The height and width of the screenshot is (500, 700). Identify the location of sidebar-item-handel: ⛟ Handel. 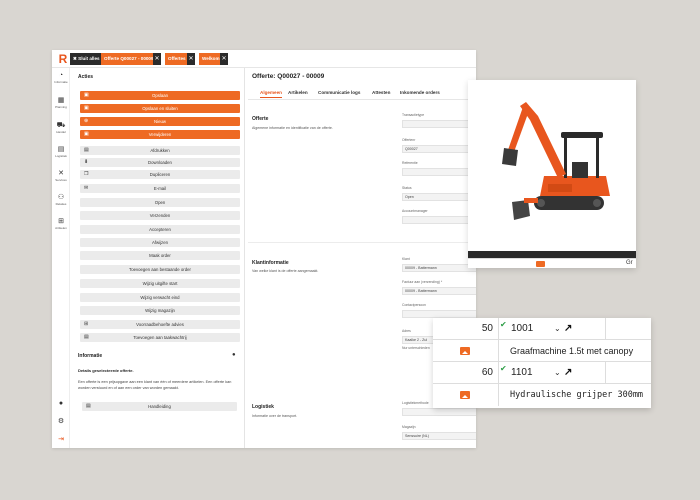
(61, 128).